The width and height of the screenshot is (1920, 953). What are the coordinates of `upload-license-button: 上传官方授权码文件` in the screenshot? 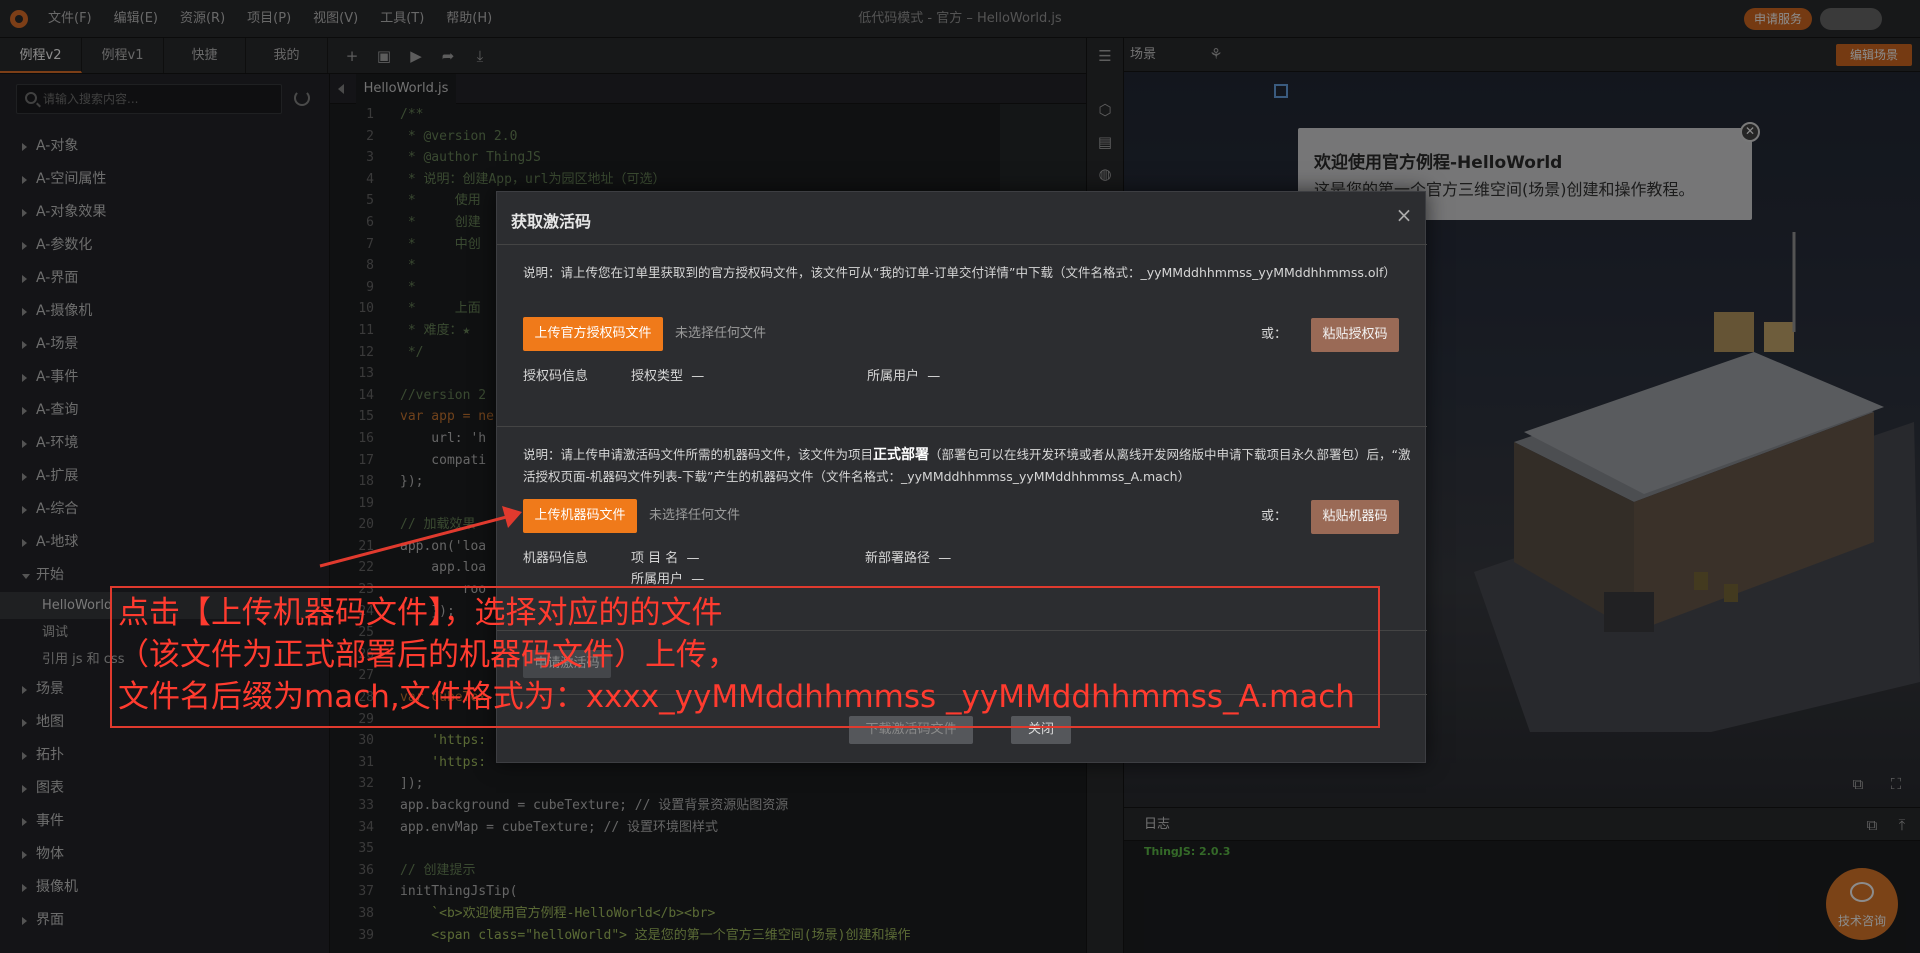 It's located at (593, 334).